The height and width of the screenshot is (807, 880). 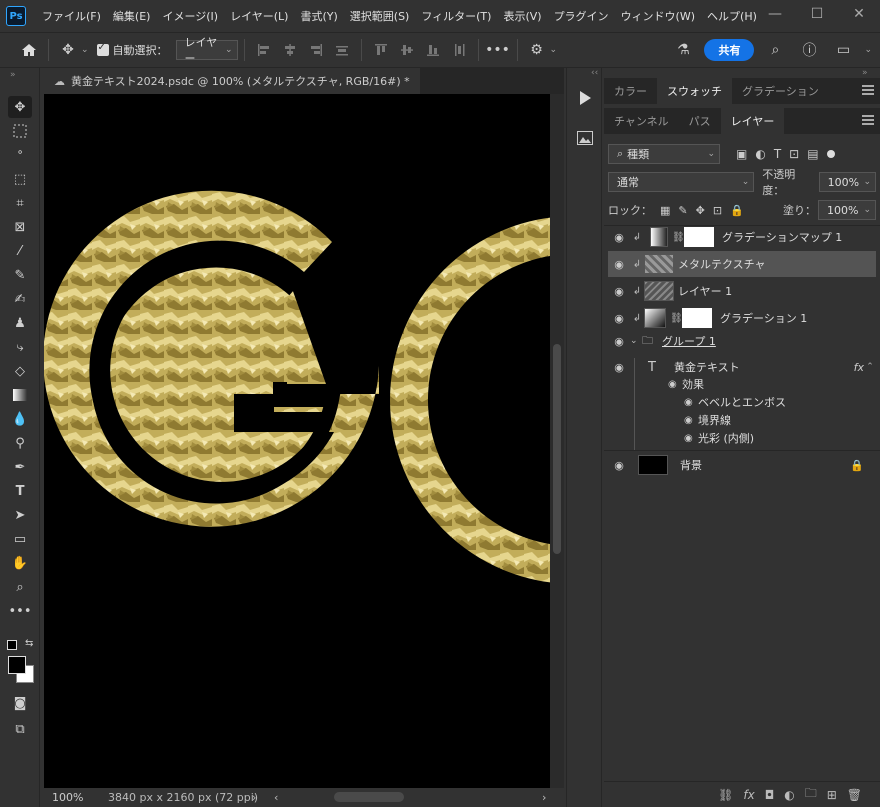 I want to click on lock-transparent-icon: ▦, so click(x=665, y=210).